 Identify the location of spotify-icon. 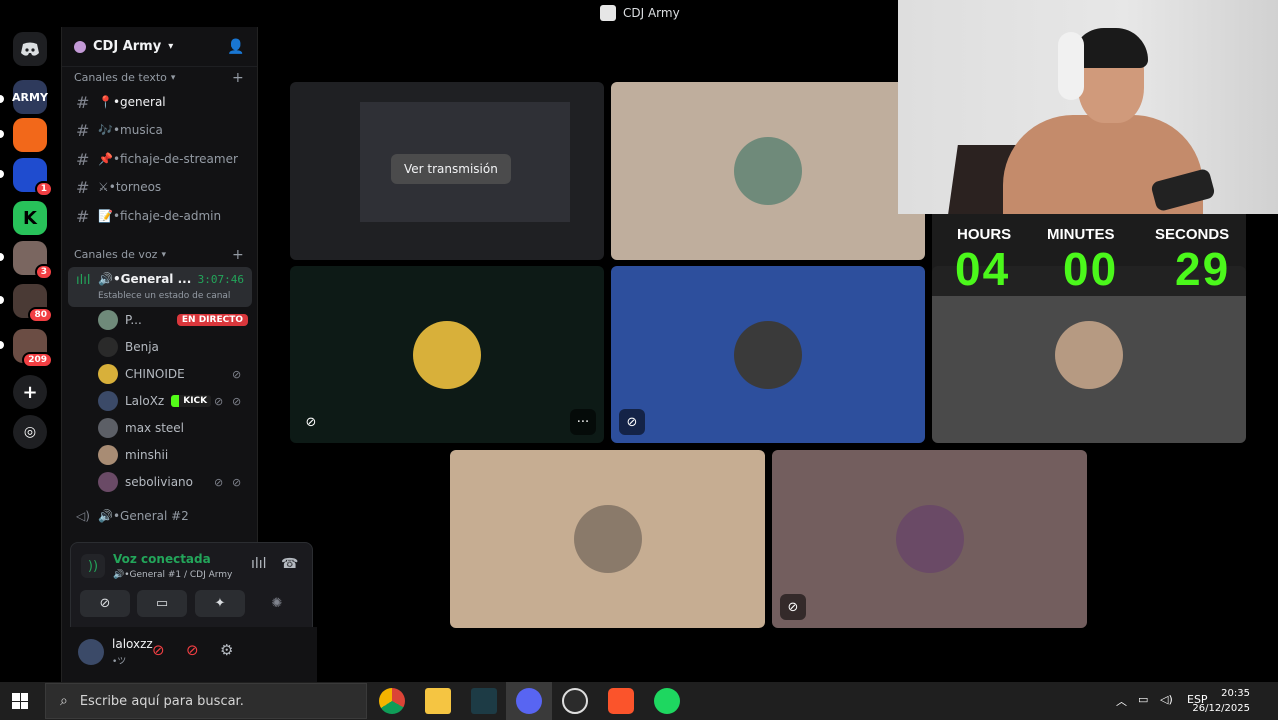
(667, 701).